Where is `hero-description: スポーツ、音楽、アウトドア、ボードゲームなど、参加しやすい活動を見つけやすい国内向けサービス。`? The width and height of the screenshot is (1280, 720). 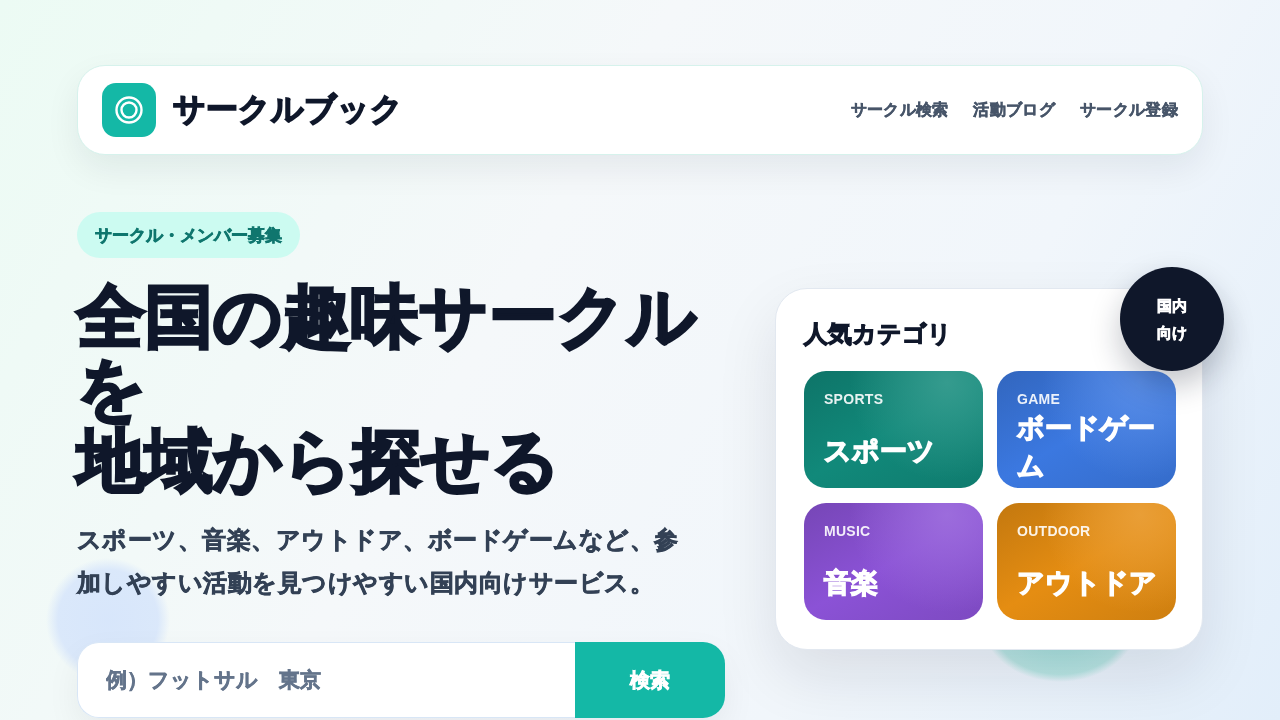 hero-description: スポーツ、音楽、アウトドア、ボードゲームなど、参加しやすい活動を見つけやすい国内向けサービス。 is located at coordinates (378, 561).